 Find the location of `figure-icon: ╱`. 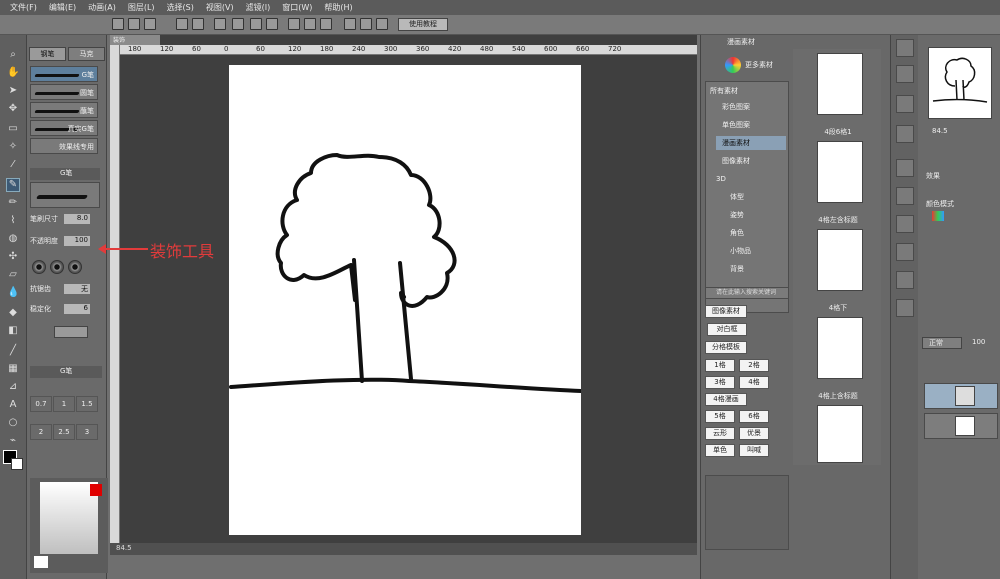

figure-icon: ╱ is located at coordinates (13, 351).